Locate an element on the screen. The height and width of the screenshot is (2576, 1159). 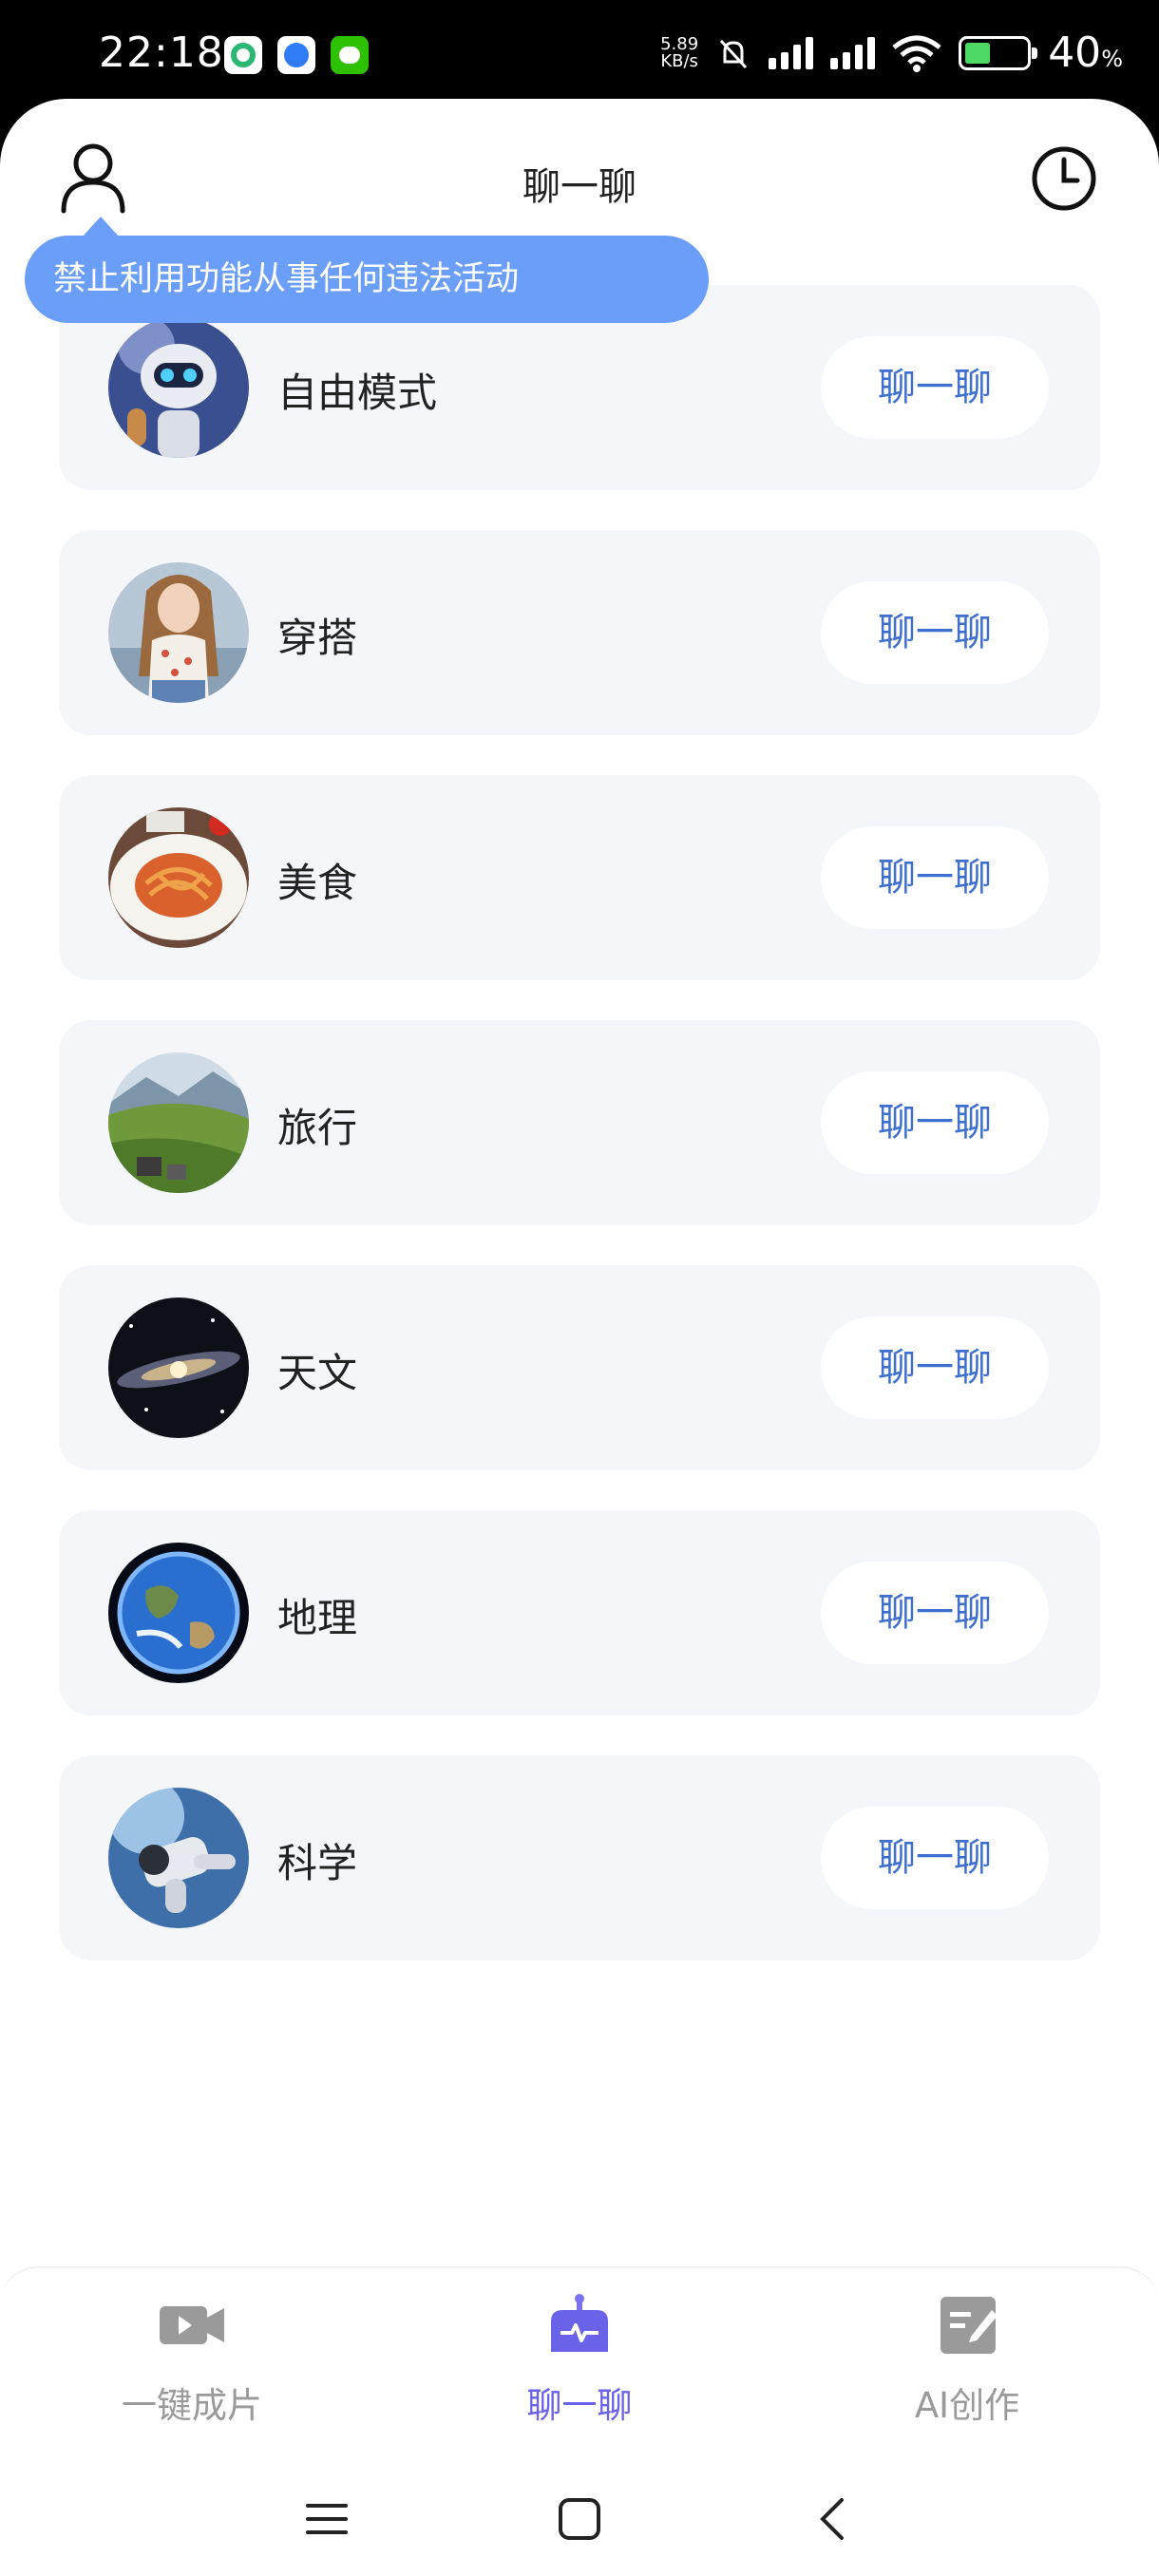
compass-app-icon is located at coordinates (296, 55).